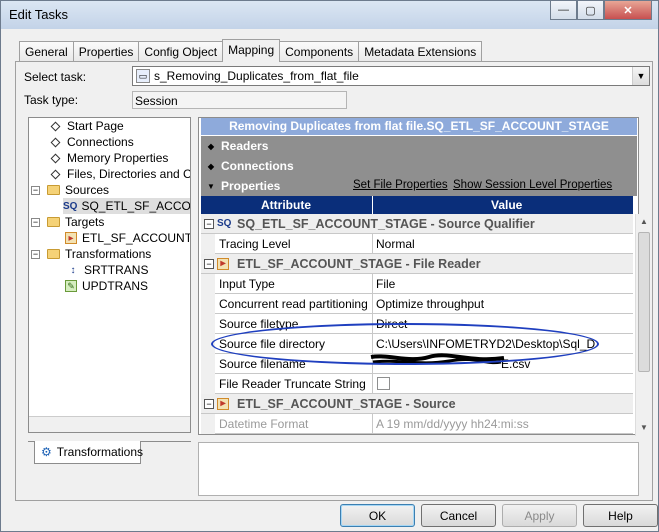 This screenshot has height=532, width=659. I want to click on collapse-icon: ▼, so click(211, 186).